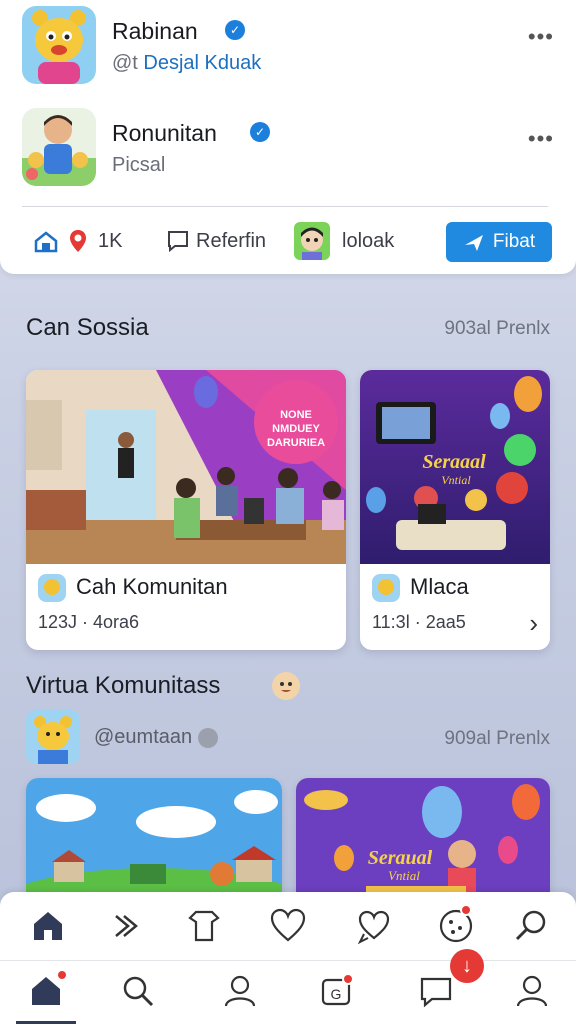 The height and width of the screenshot is (1024, 576). What do you see at coordinates (285, 206) in the screenshot?
I see `divider` at bounding box center [285, 206].